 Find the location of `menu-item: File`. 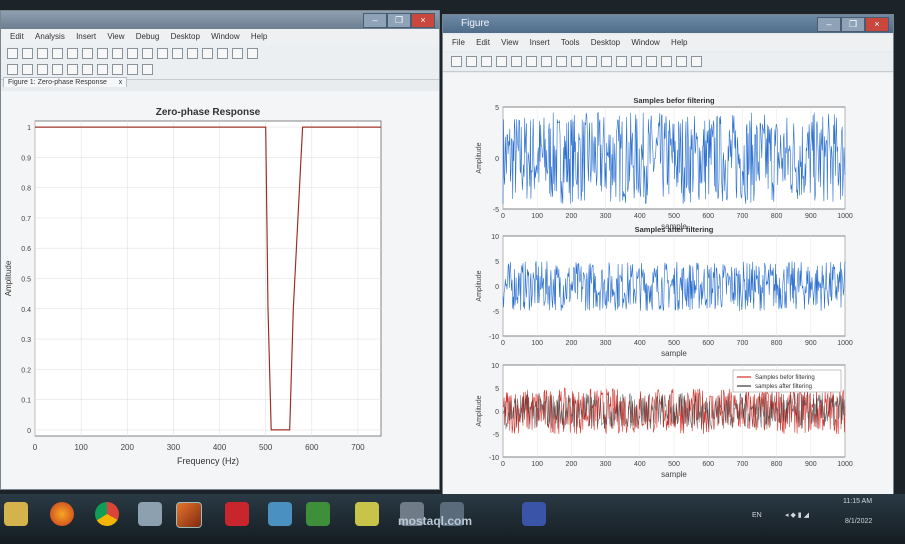

menu-item: File is located at coordinates (458, 43).